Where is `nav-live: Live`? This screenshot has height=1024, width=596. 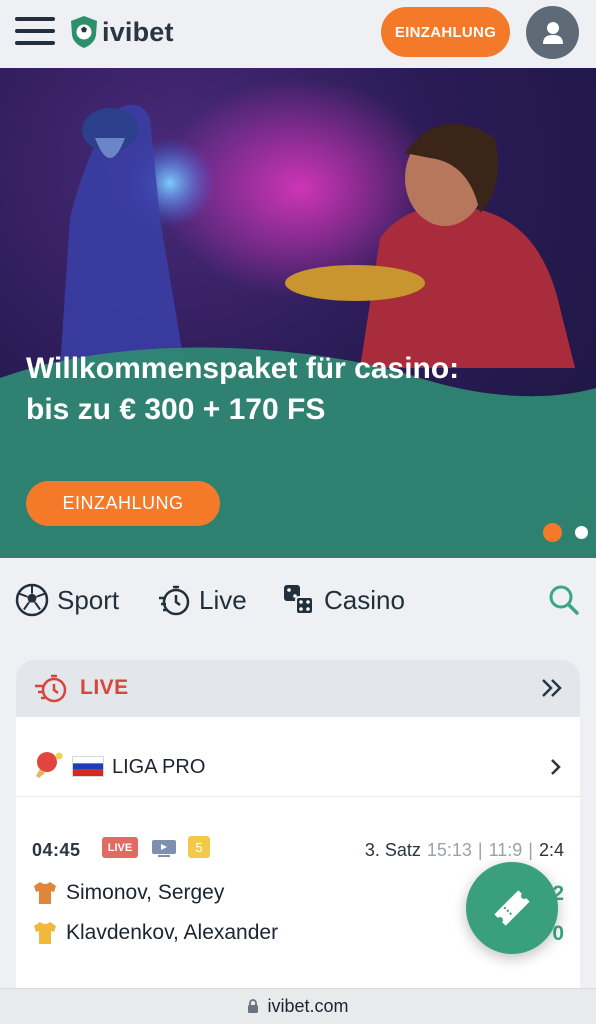 nav-live: Live is located at coordinates (202, 600).